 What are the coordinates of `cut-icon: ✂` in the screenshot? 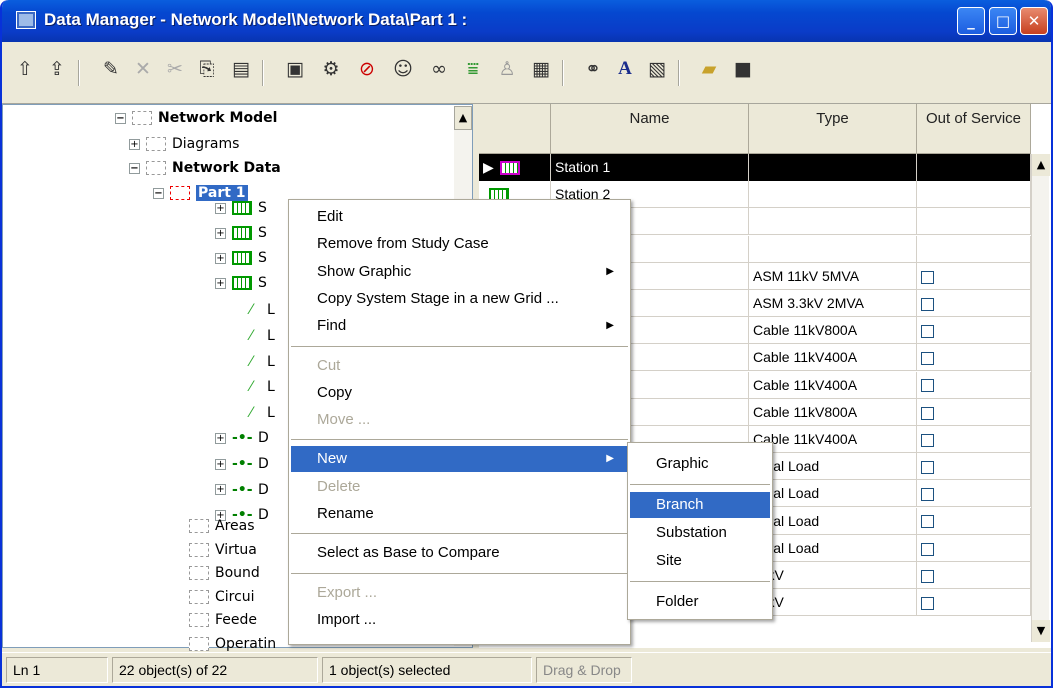 It's located at (175, 69).